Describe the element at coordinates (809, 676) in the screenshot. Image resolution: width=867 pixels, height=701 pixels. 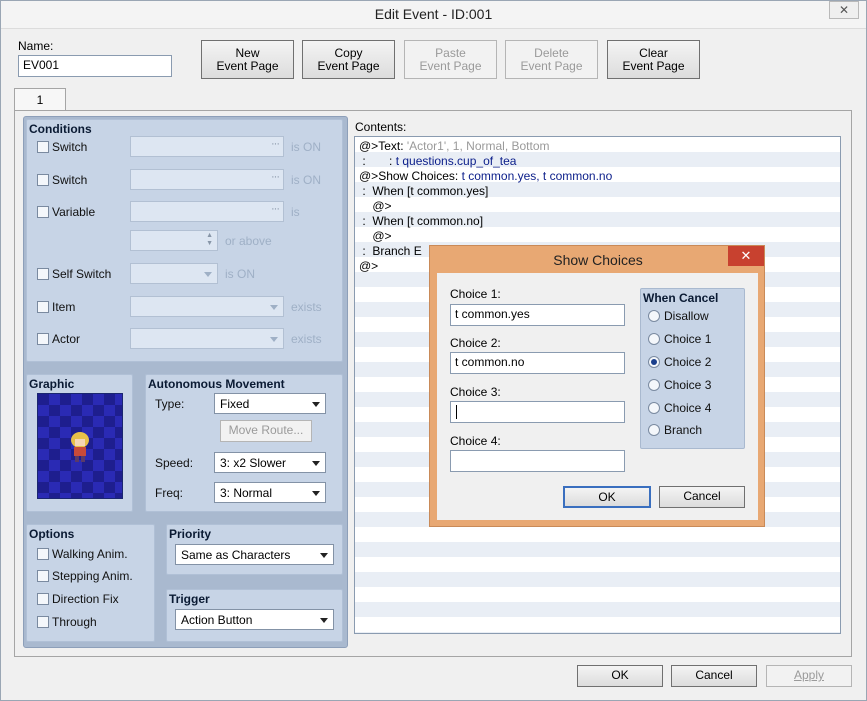
I see `apply-button: Apply` at that location.